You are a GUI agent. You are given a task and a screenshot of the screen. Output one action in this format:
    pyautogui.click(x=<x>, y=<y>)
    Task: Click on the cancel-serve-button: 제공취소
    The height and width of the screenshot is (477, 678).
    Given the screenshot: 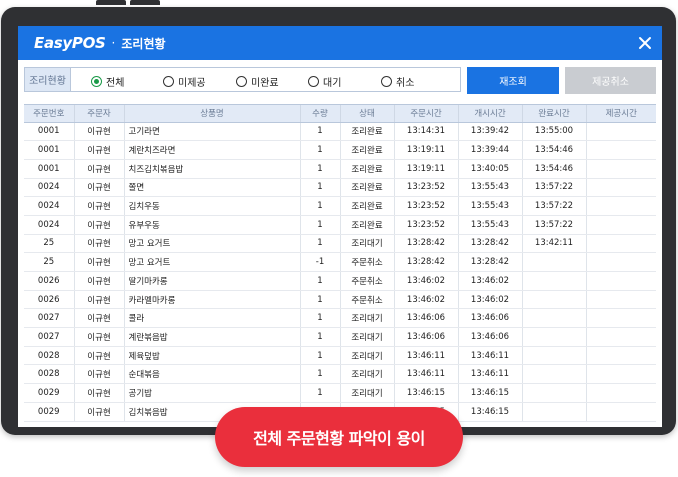 What is the action you would take?
    pyautogui.click(x=610, y=80)
    